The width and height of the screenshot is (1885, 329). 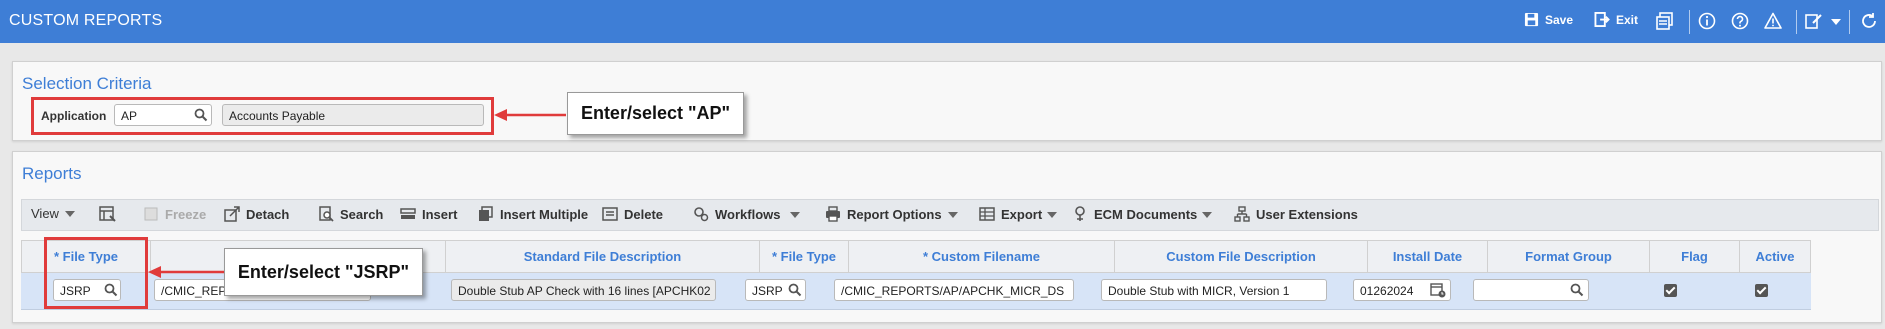 What do you see at coordinates (87, 83) in the screenshot?
I see `selection-criteria-title: Selection Criteria` at bounding box center [87, 83].